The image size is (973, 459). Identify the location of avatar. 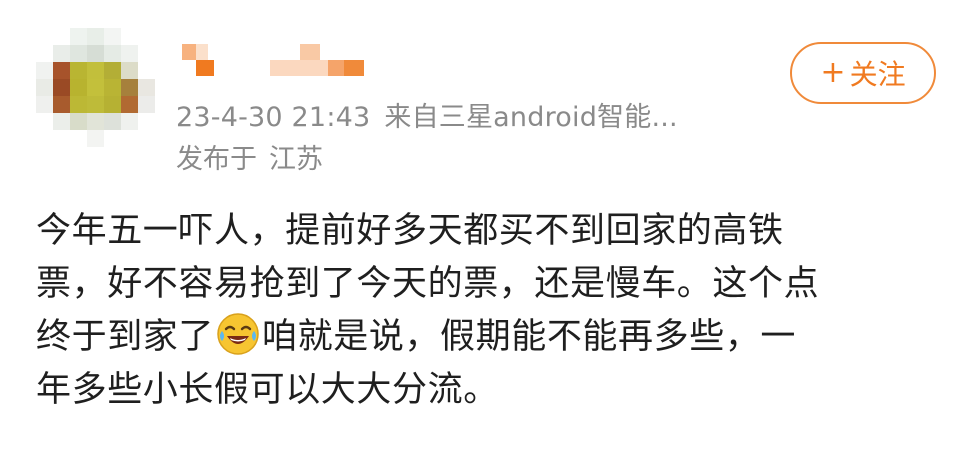
(95, 87).